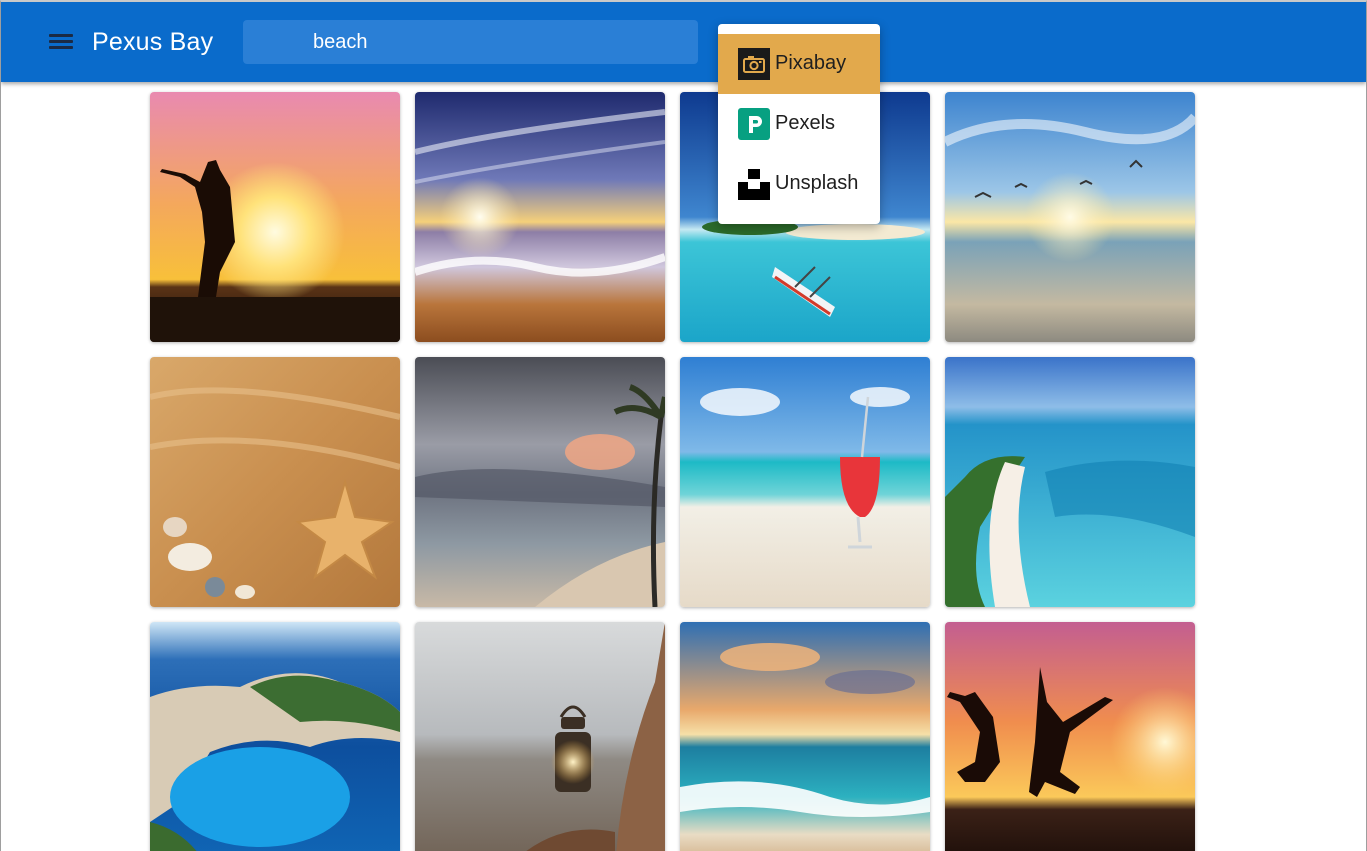 The height and width of the screenshot is (851, 1367). Describe the element at coordinates (805, 123) in the screenshot. I see `source-option-label: Pexels` at that location.